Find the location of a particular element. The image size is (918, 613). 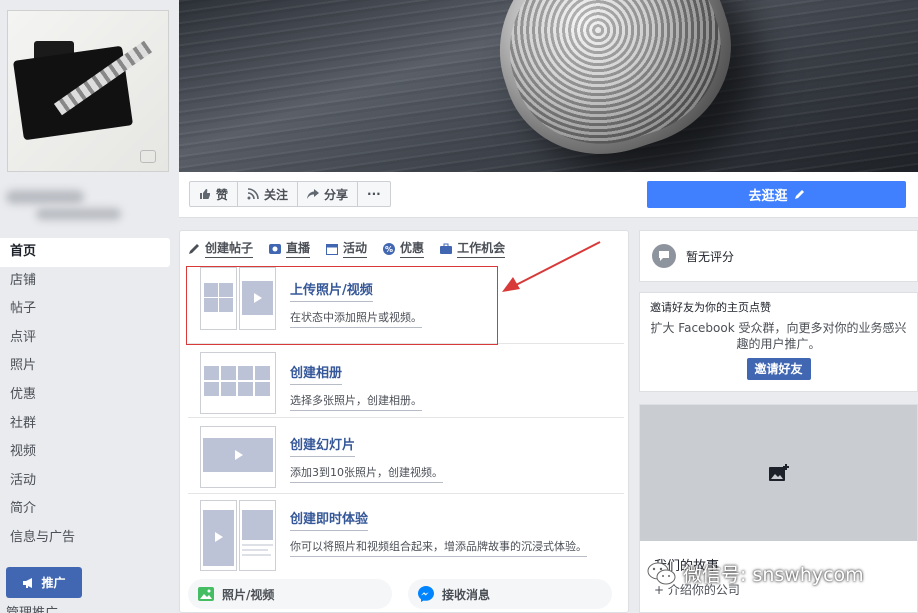

tab-jobs: 工作机会 is located at coordinates (473, 248).